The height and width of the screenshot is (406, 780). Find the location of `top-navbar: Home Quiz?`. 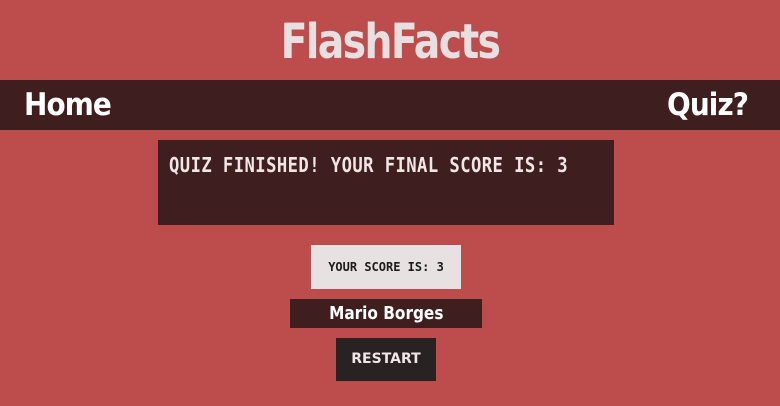

top-navbar: Home Quiz? is located at coordinates (390, 105).